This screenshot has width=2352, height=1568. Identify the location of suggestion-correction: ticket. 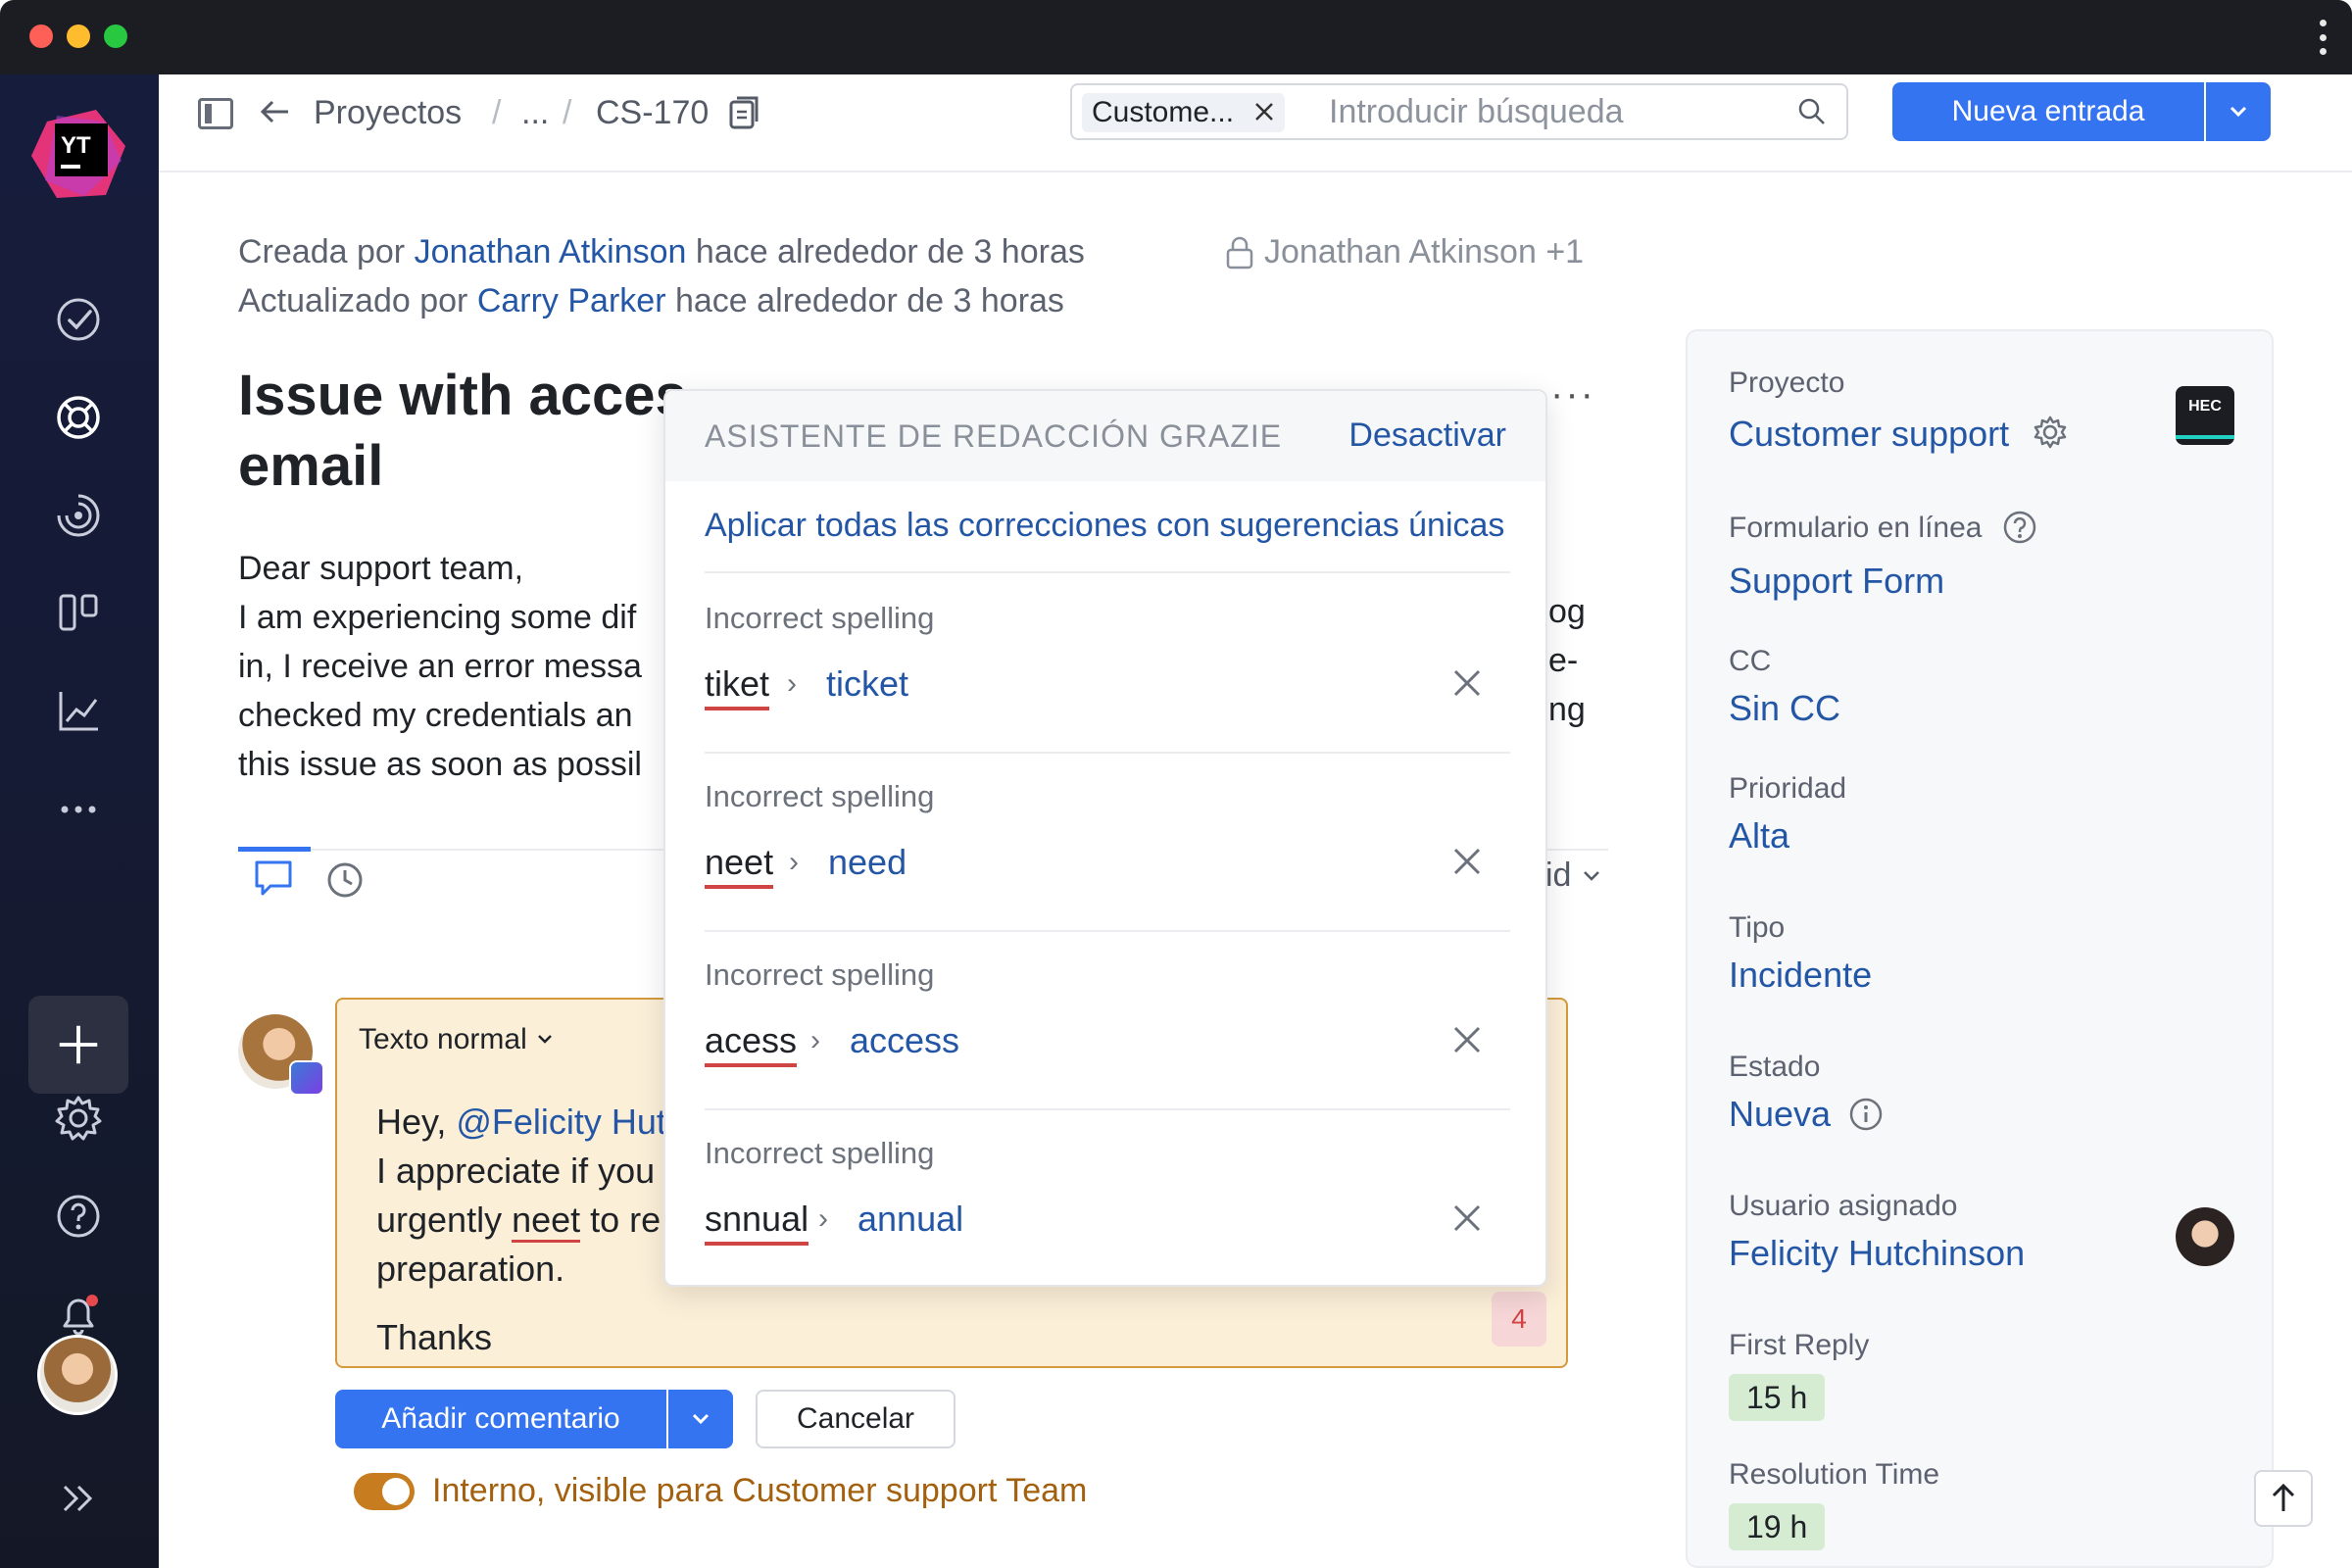
(867, 684).